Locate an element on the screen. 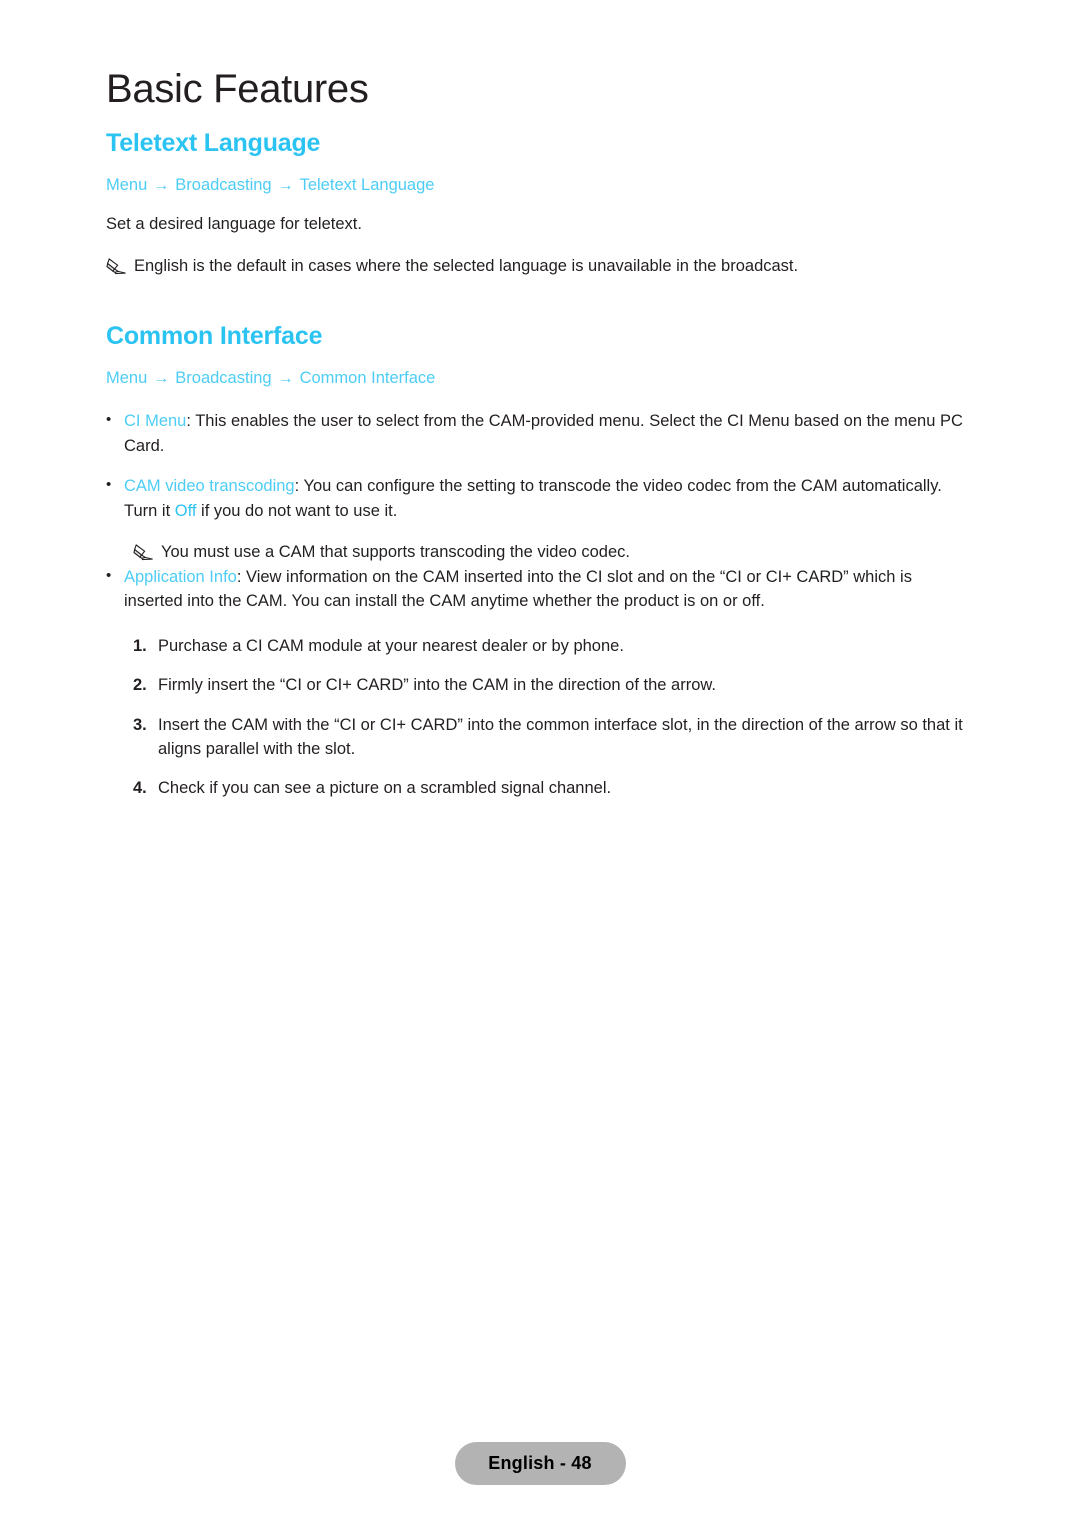 The image size is (1080, 1519). teletext-language-description: Set a desired language for teletext. is located at coordinates (234, 223).